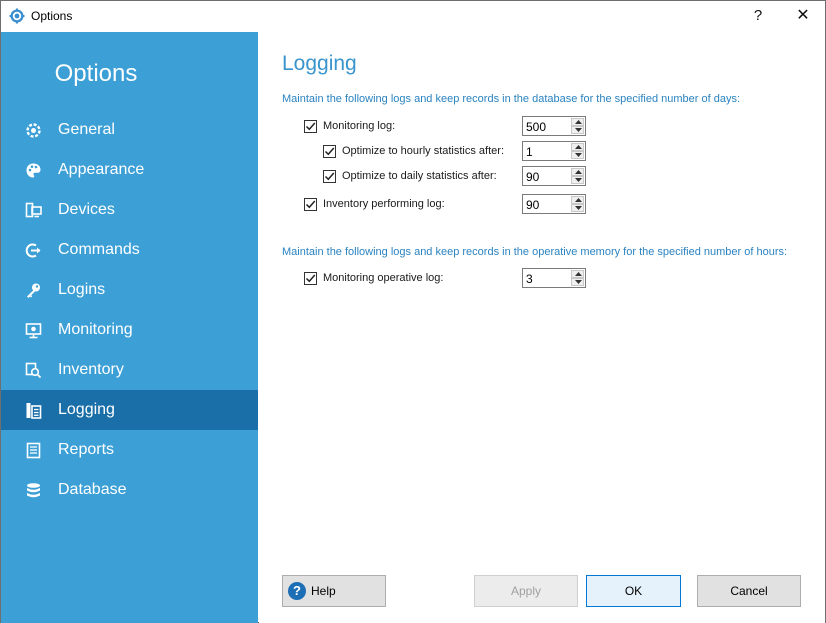 This screenshot has height=623, width=826. What do you see at coordinates (33, 410) in the screenshot?
I see `log-book-icon` at bounding box center [33, 410].